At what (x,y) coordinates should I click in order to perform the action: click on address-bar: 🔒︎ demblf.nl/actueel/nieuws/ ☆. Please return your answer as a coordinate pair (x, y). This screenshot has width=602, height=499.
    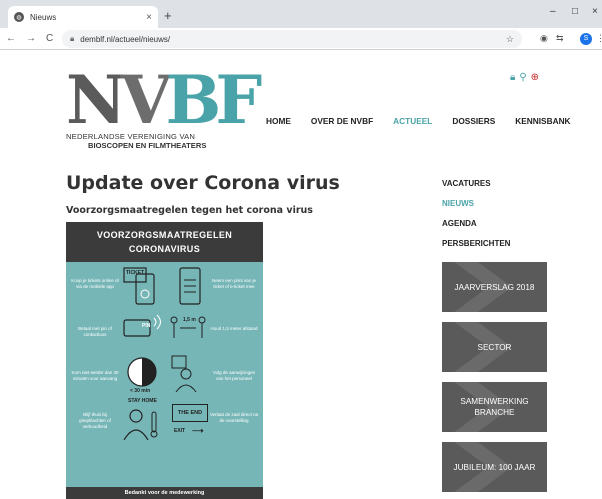
    Looking at the image, I should click on (292, 39).